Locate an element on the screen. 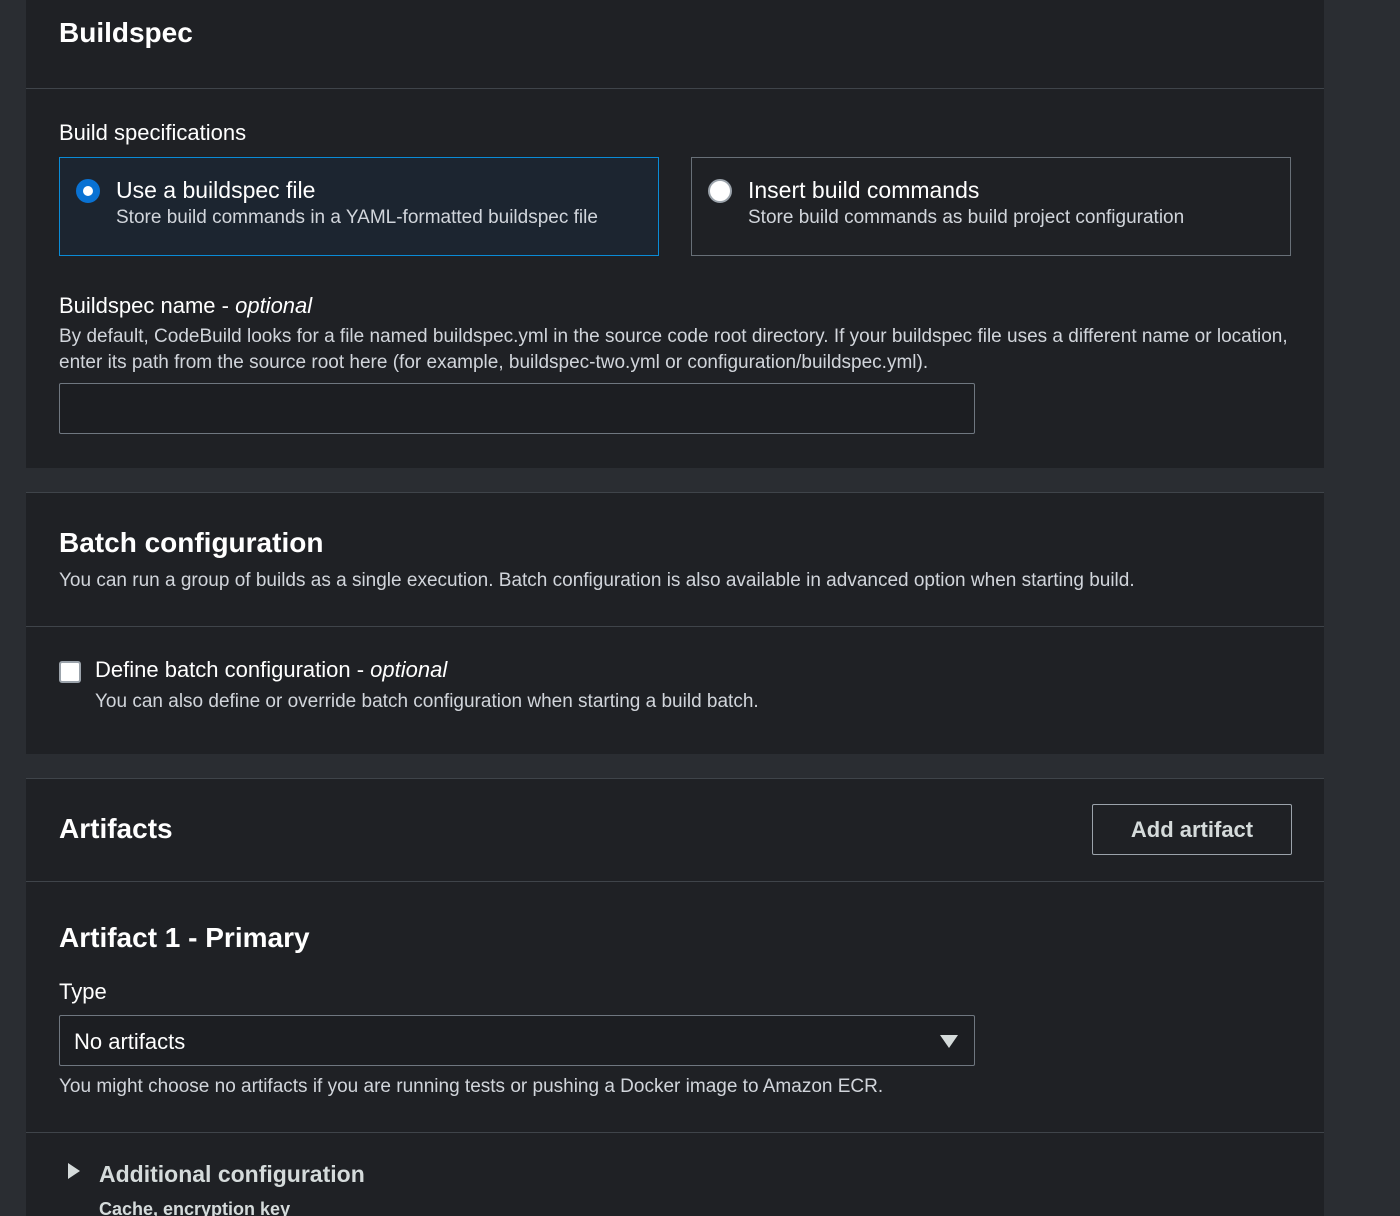 This screenshot has width=1400, height=1216. buildspec-name-label: Buildspec name - optional is located at coordinates (185, 306).